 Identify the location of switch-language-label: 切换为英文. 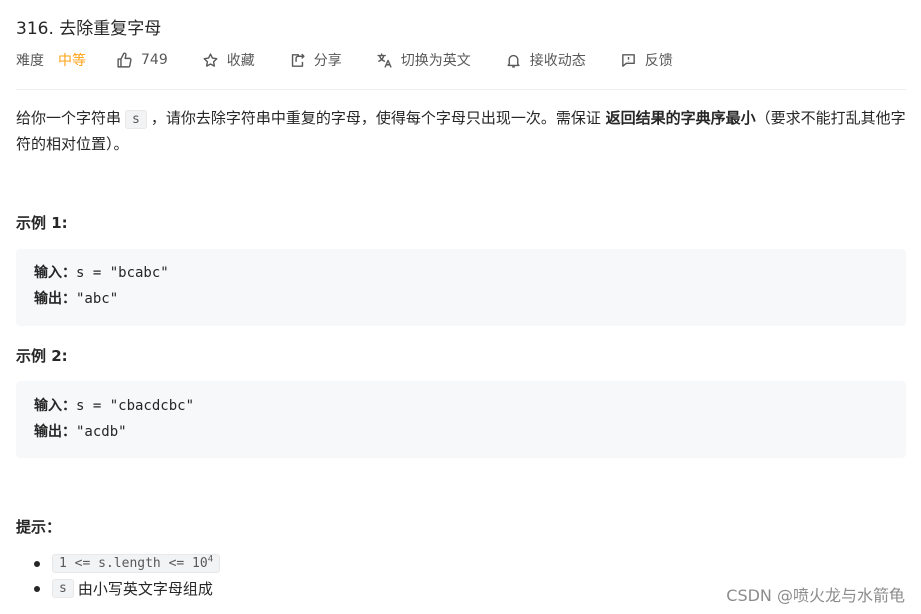
(435, 61).